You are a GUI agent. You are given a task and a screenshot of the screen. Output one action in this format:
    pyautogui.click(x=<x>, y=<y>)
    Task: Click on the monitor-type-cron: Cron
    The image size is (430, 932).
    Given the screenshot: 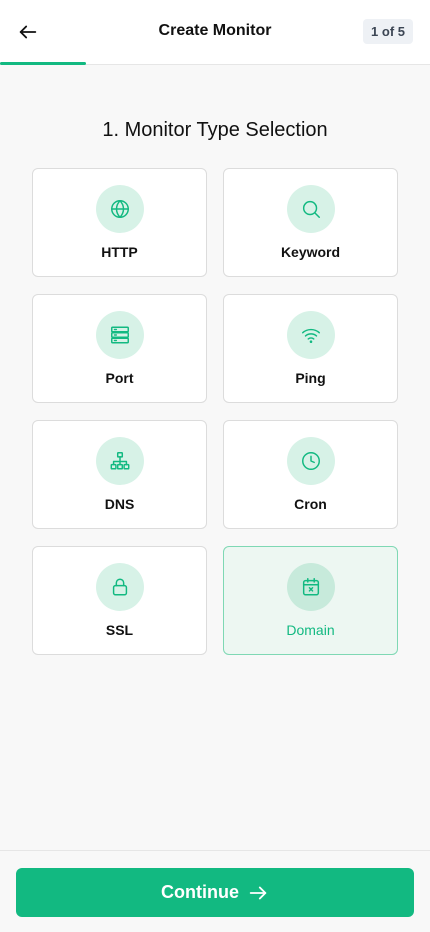 What is the action you would take?
    pyautogui.click(x=310, y=474)
    